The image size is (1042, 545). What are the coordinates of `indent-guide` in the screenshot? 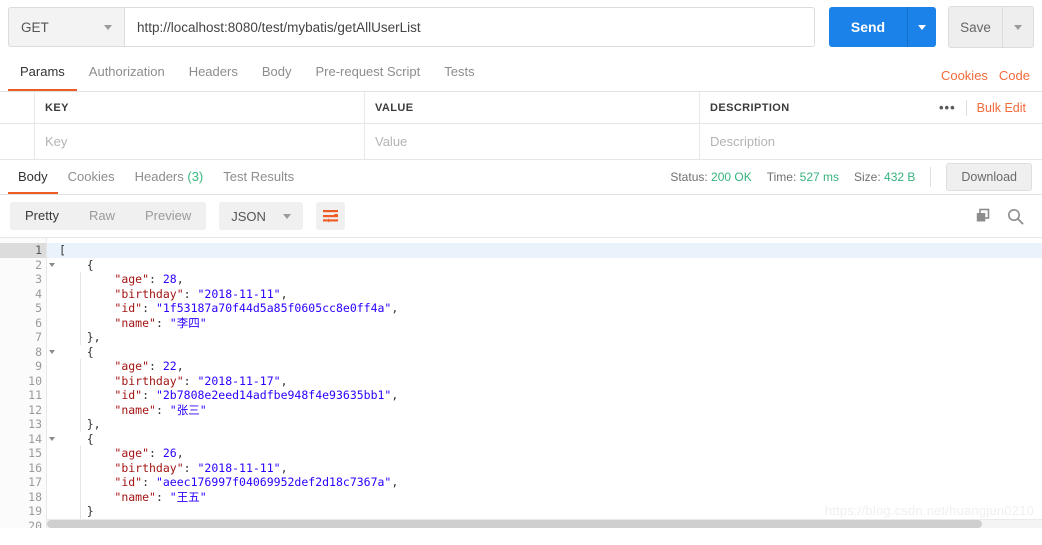 It's located at (80, 395).